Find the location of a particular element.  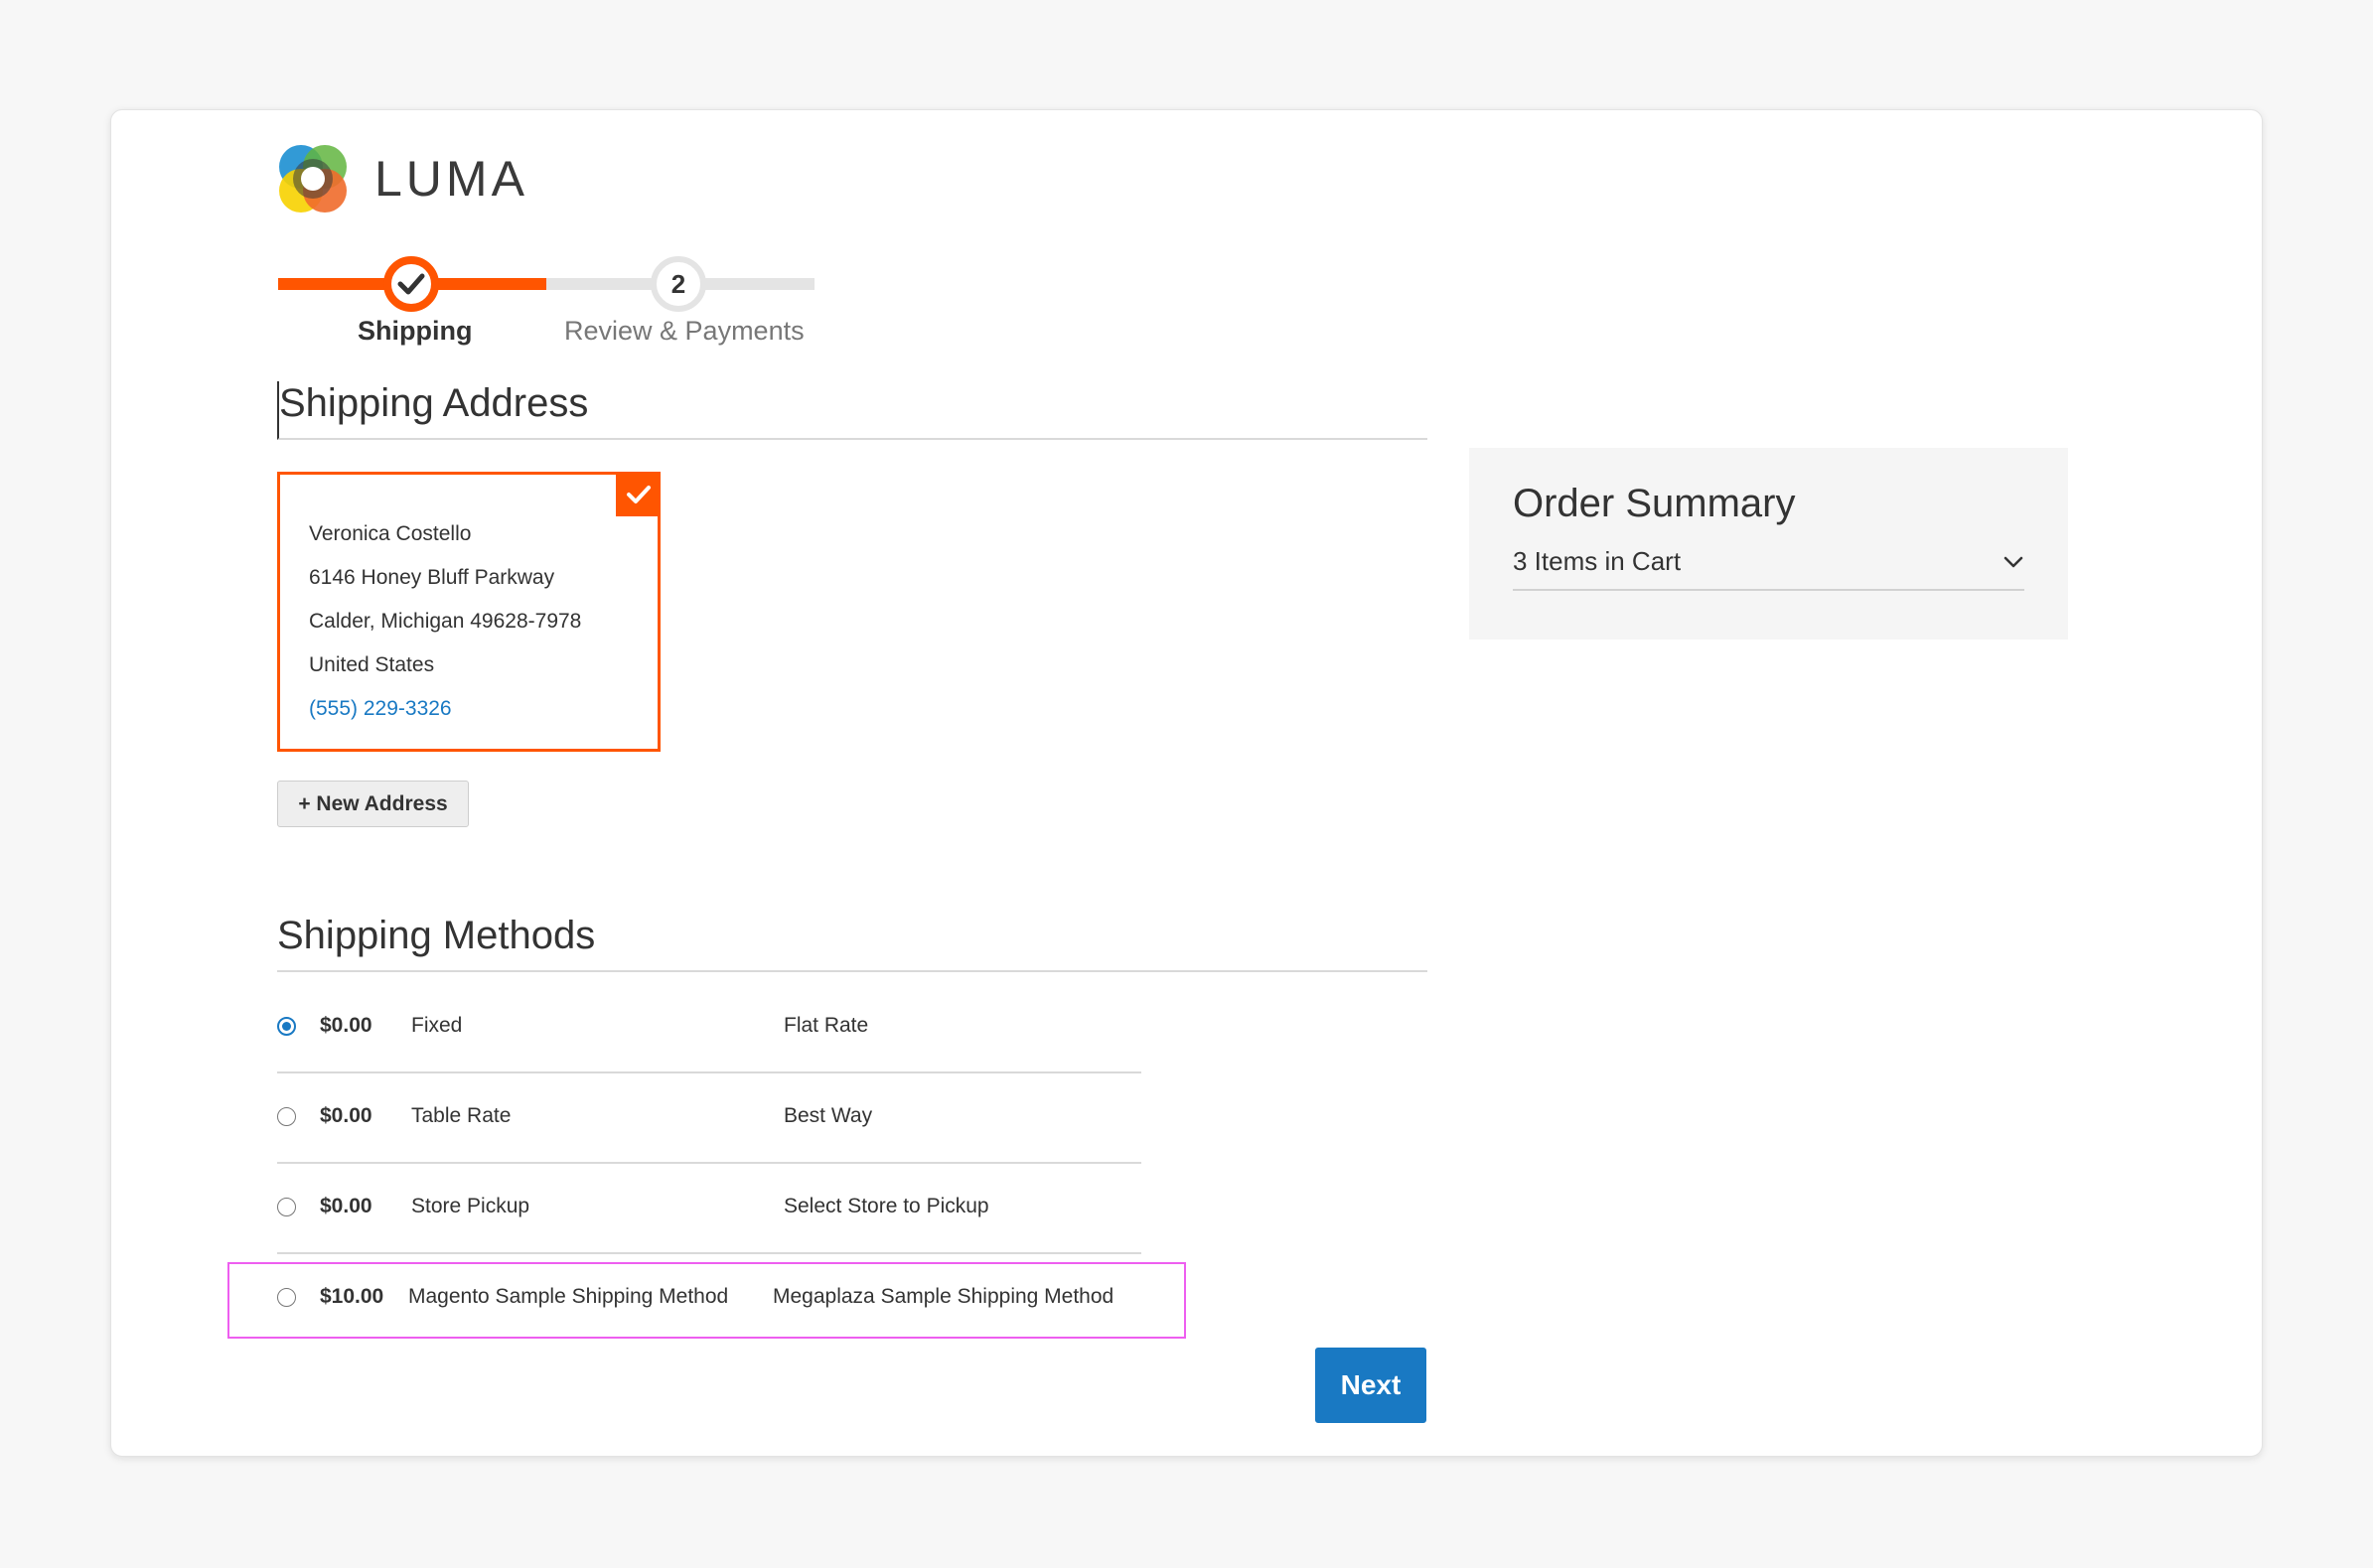

items-in-cart-label: 3 Items in Cart is located at coordinates (1597, 561).